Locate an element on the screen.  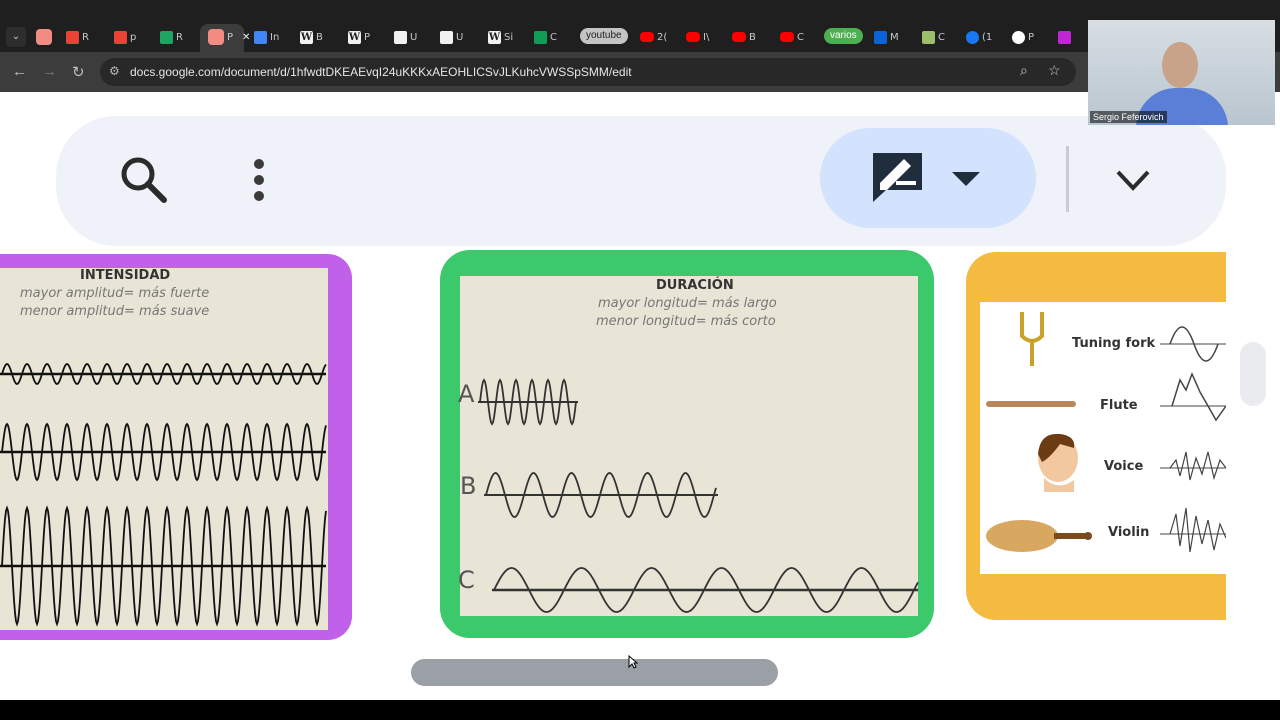
tab-label: Si is located at coordinates (509, 37).